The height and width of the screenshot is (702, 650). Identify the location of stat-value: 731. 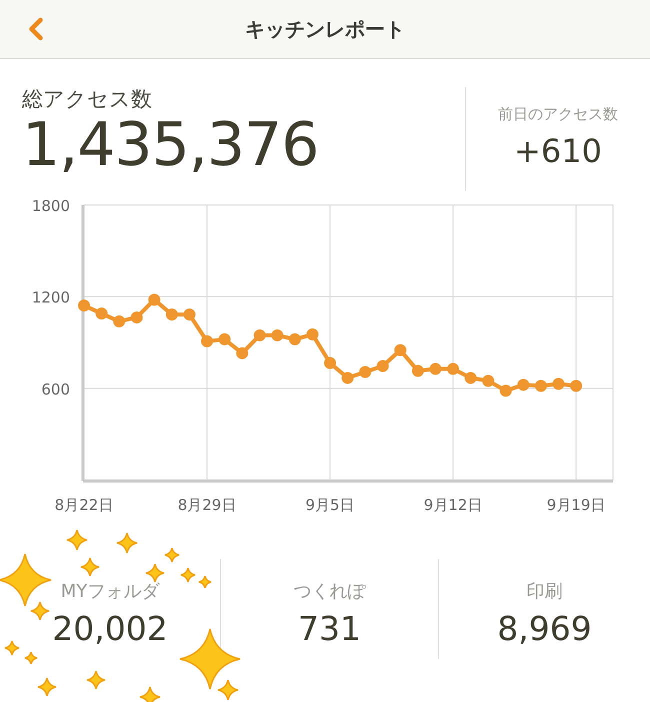
(329, 628).